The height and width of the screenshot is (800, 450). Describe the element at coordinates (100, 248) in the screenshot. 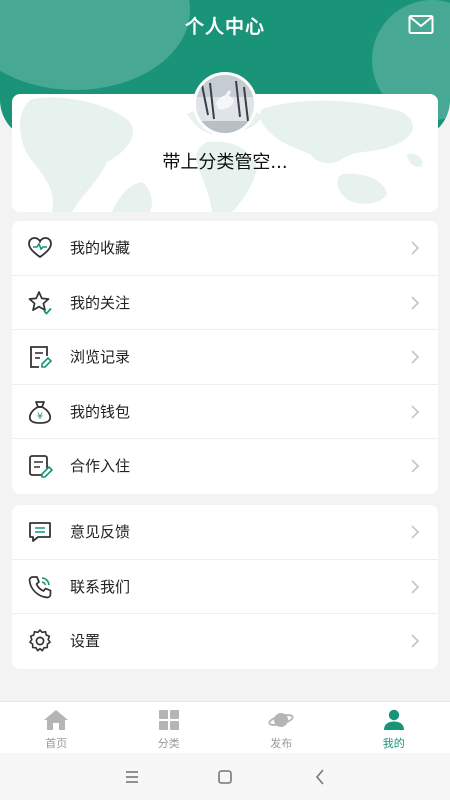

I see `menu-item-label: 我的收藏` at that location.